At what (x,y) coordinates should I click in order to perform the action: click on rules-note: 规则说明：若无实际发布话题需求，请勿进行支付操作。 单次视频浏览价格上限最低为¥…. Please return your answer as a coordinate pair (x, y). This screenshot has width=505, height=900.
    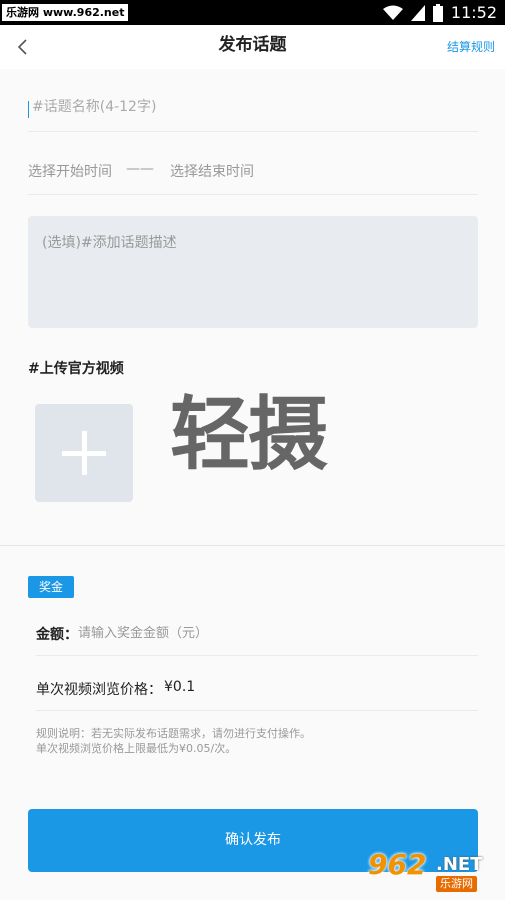
    Looking at the image, I should click on (257, 741).